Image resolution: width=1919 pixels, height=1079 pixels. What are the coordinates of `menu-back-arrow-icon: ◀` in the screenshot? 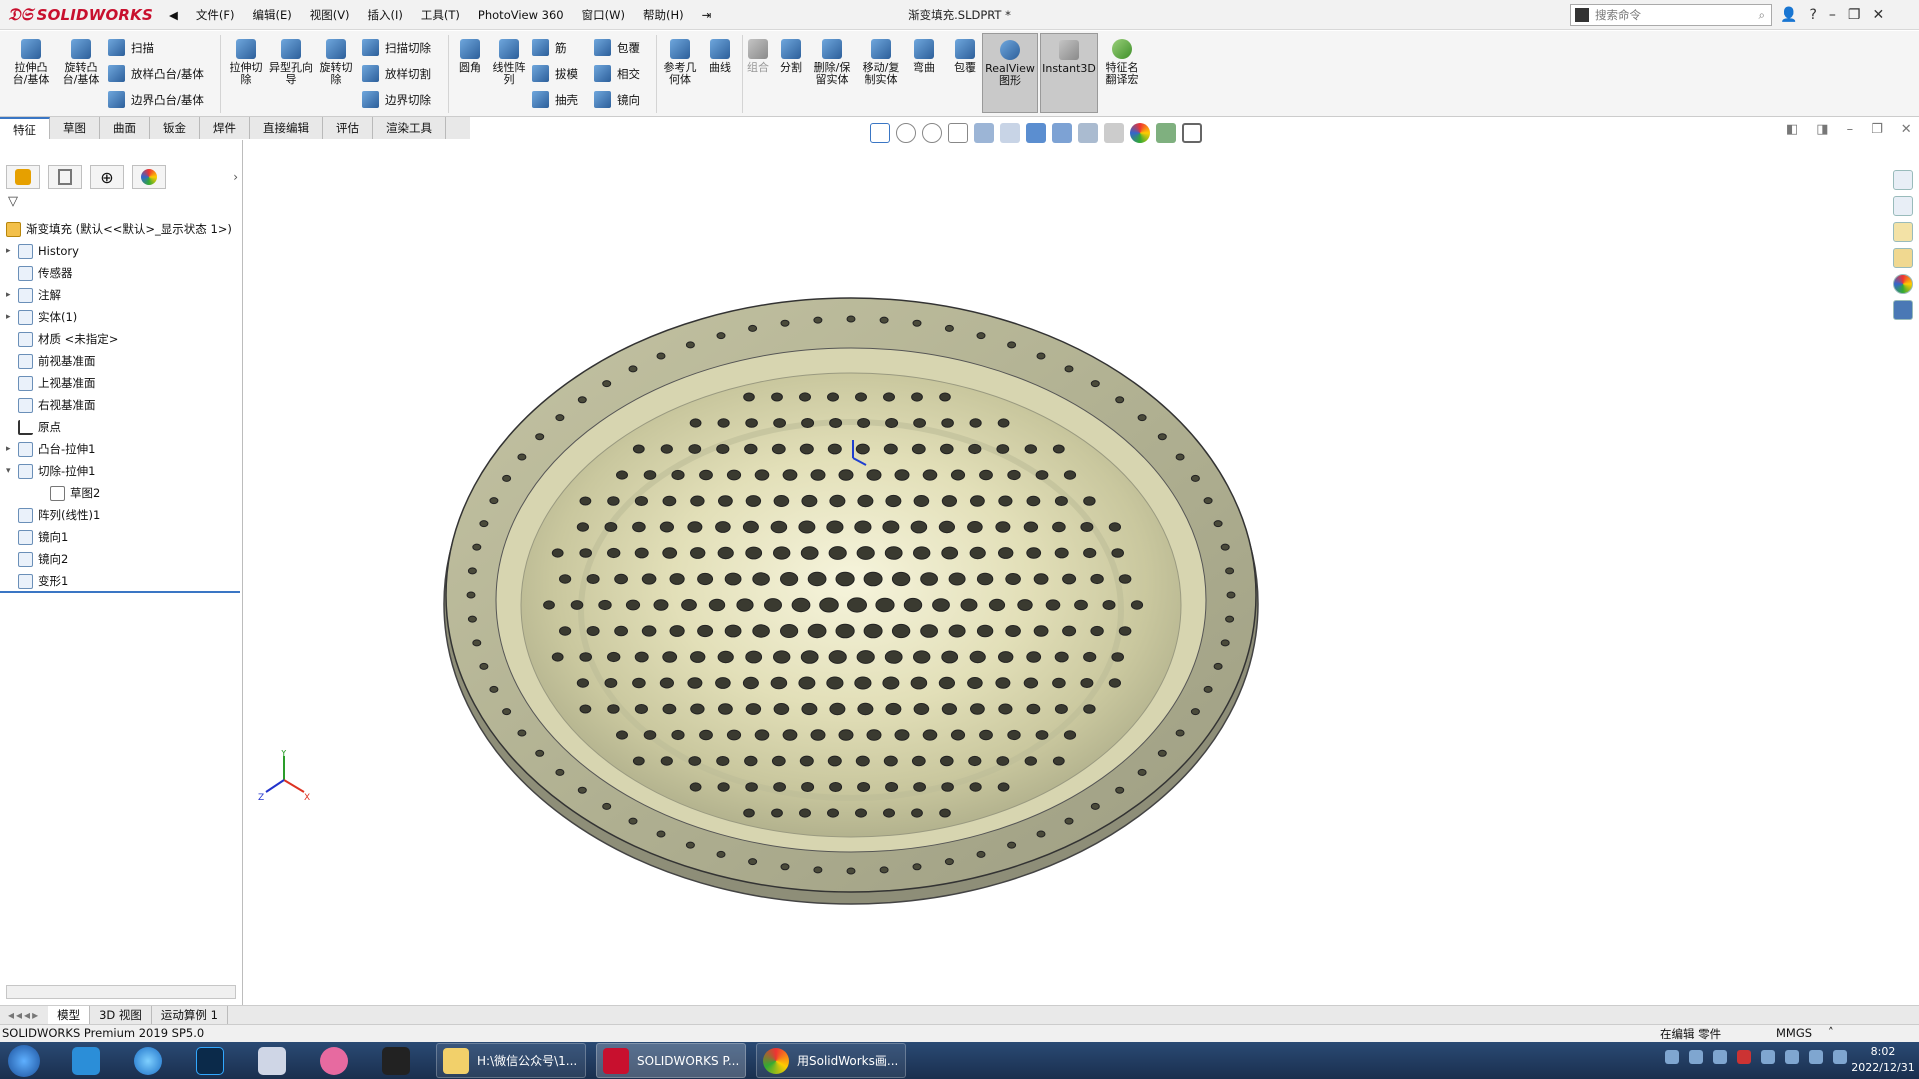 It's located at (173, 15).